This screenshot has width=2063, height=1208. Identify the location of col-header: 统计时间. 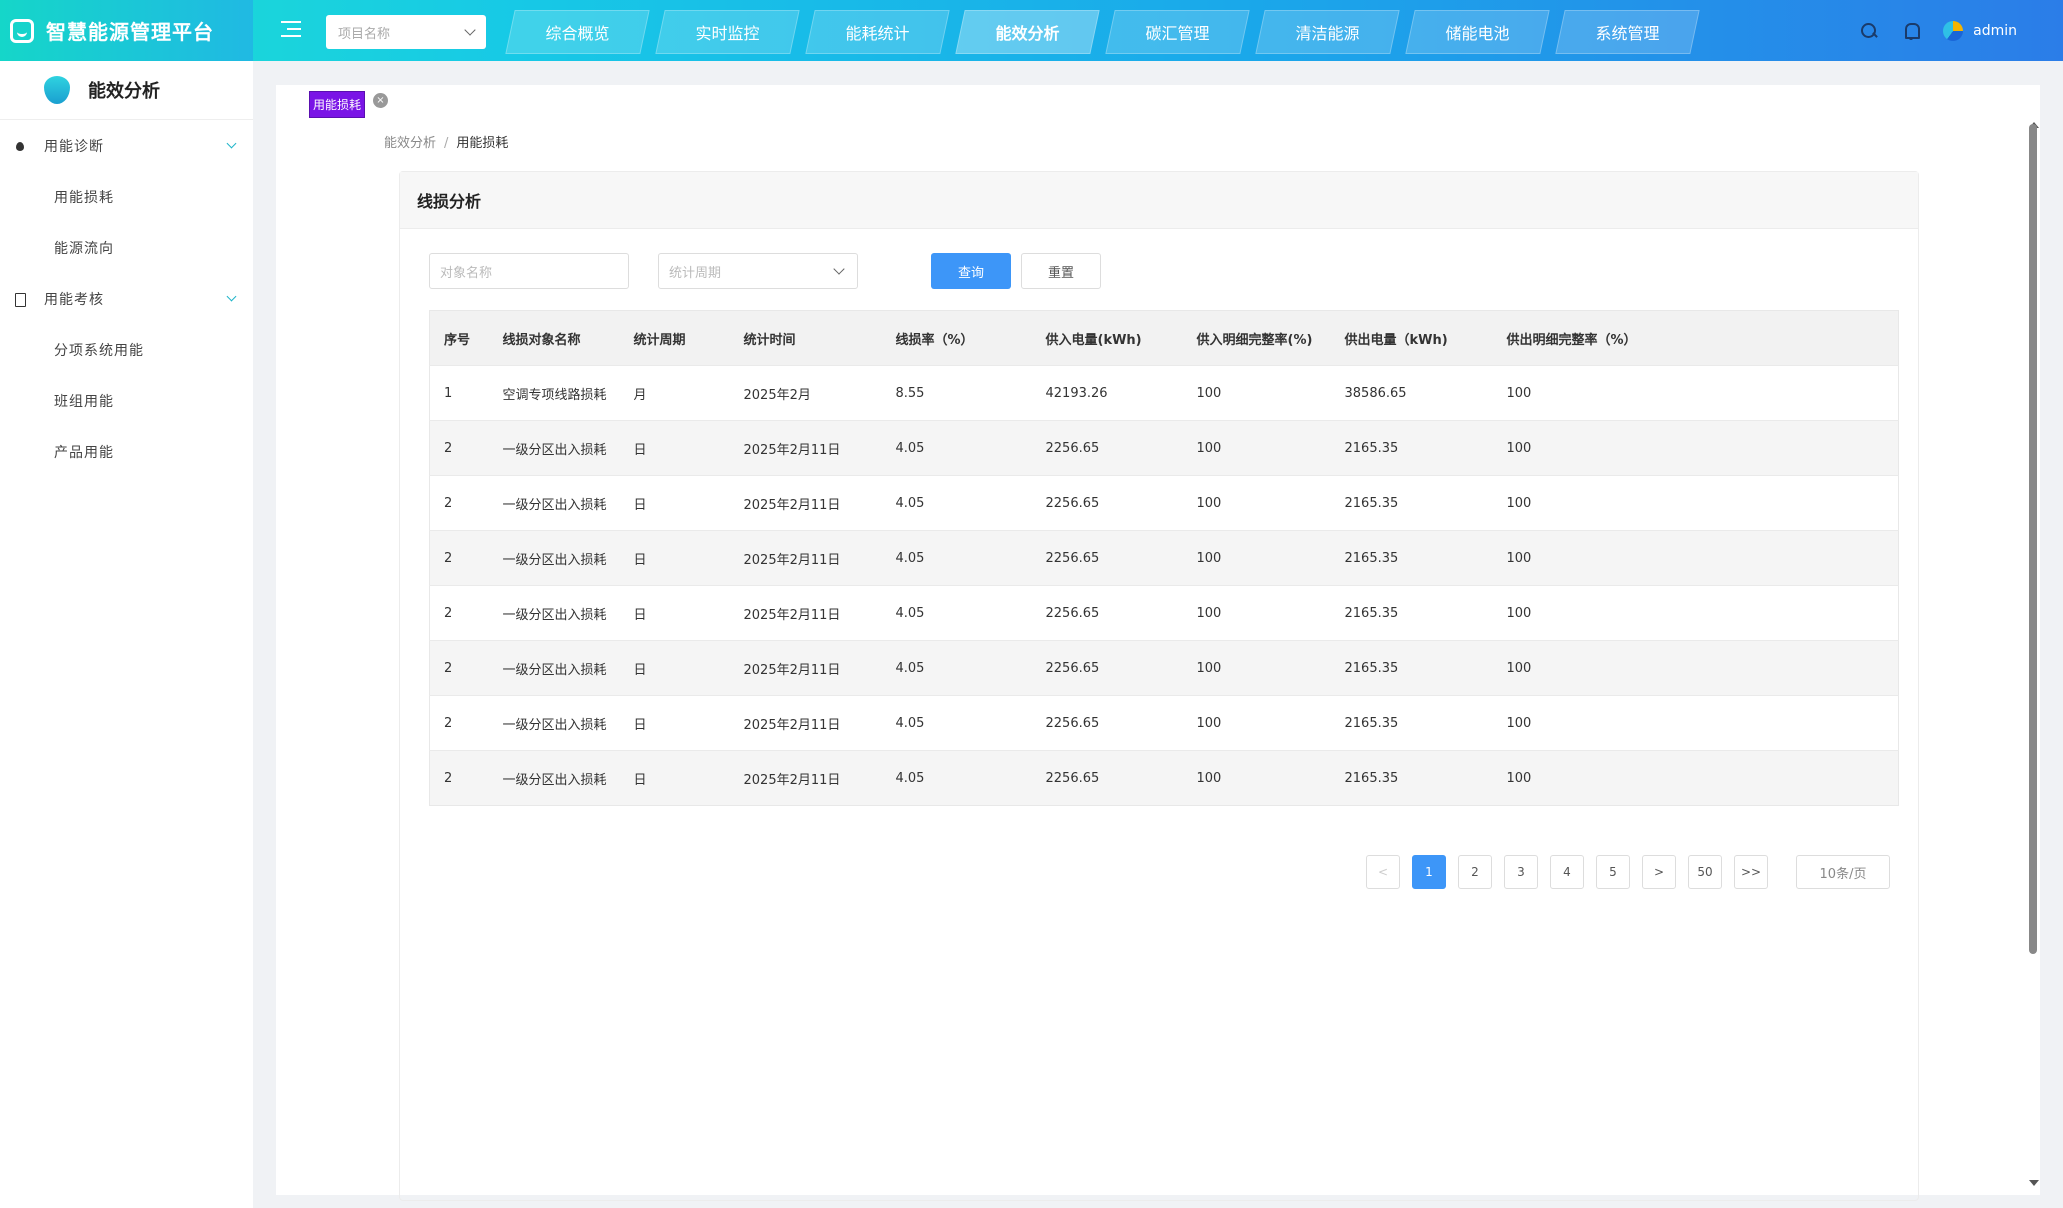
(805, 338).